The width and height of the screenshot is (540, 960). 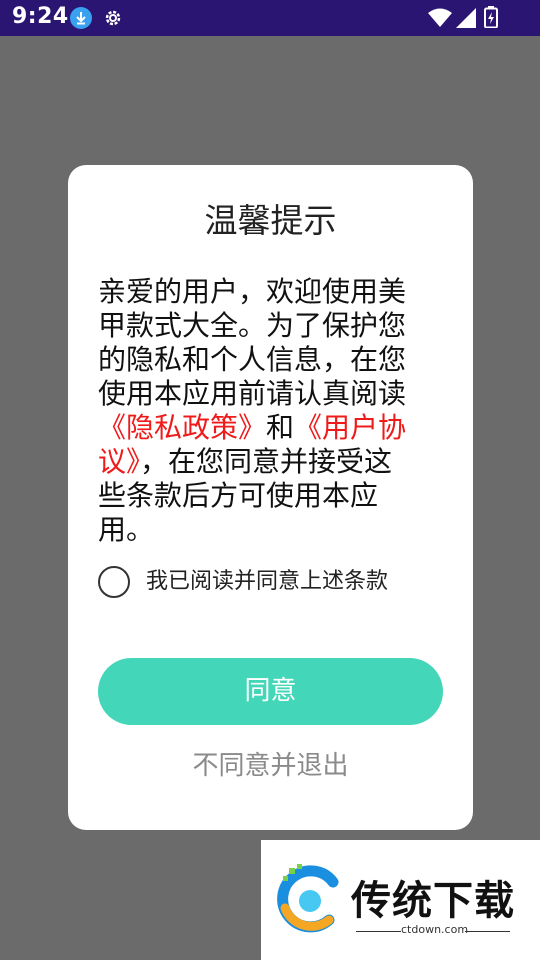 I want to click on agree-checkbox-row: 我已阅读并同意上述条款, so click(x=268, y=582).